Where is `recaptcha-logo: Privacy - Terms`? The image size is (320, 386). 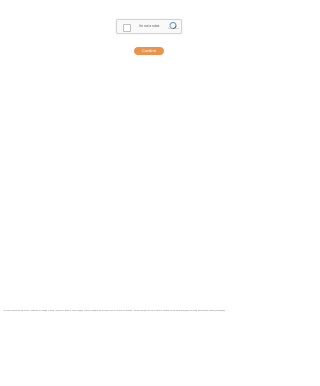 recaptcha-logo: Privacy - Terms is located at coordinates (173, 27).